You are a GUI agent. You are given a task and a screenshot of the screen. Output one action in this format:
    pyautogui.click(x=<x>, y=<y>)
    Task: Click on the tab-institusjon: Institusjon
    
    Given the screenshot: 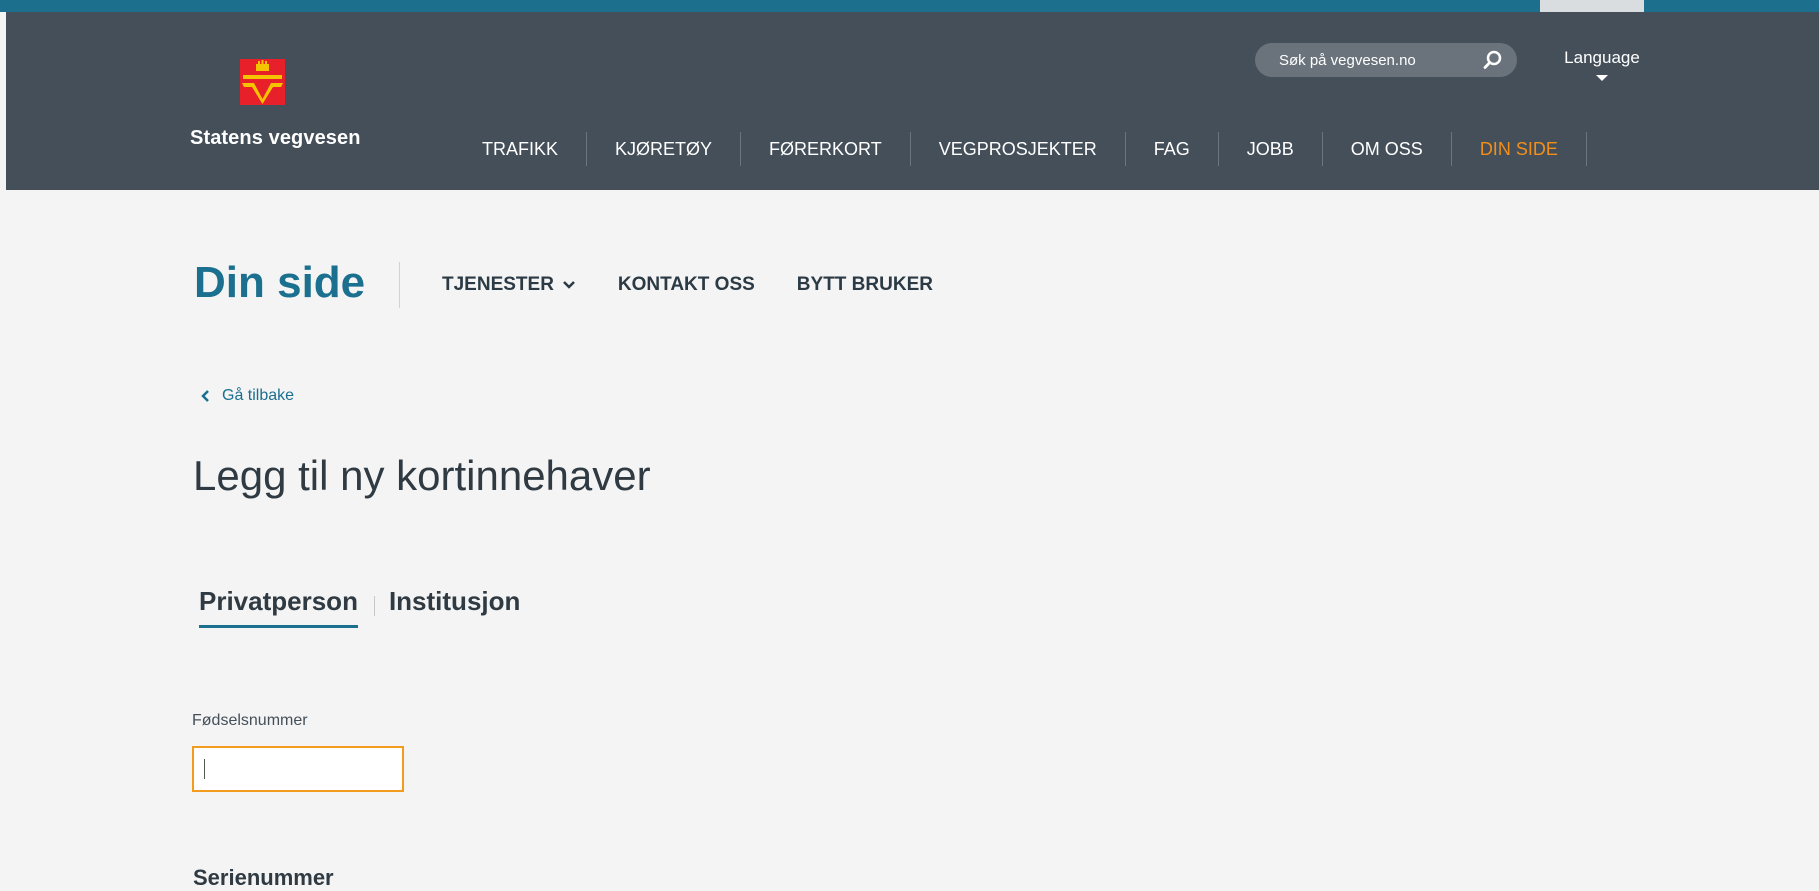 What is the action you would take?
    pyautogui.click(x=454, y=605)
    